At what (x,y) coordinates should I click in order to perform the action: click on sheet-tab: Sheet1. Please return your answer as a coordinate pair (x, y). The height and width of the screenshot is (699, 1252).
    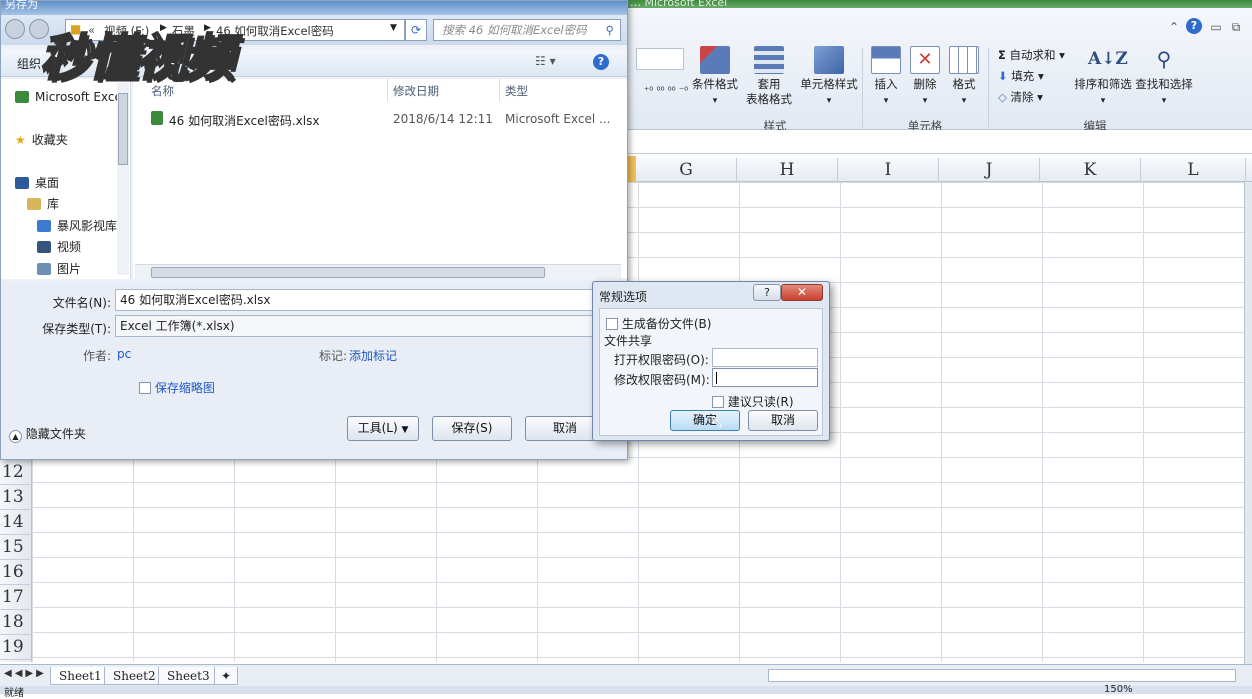
    Looking at the image, I should click on (80, 676).